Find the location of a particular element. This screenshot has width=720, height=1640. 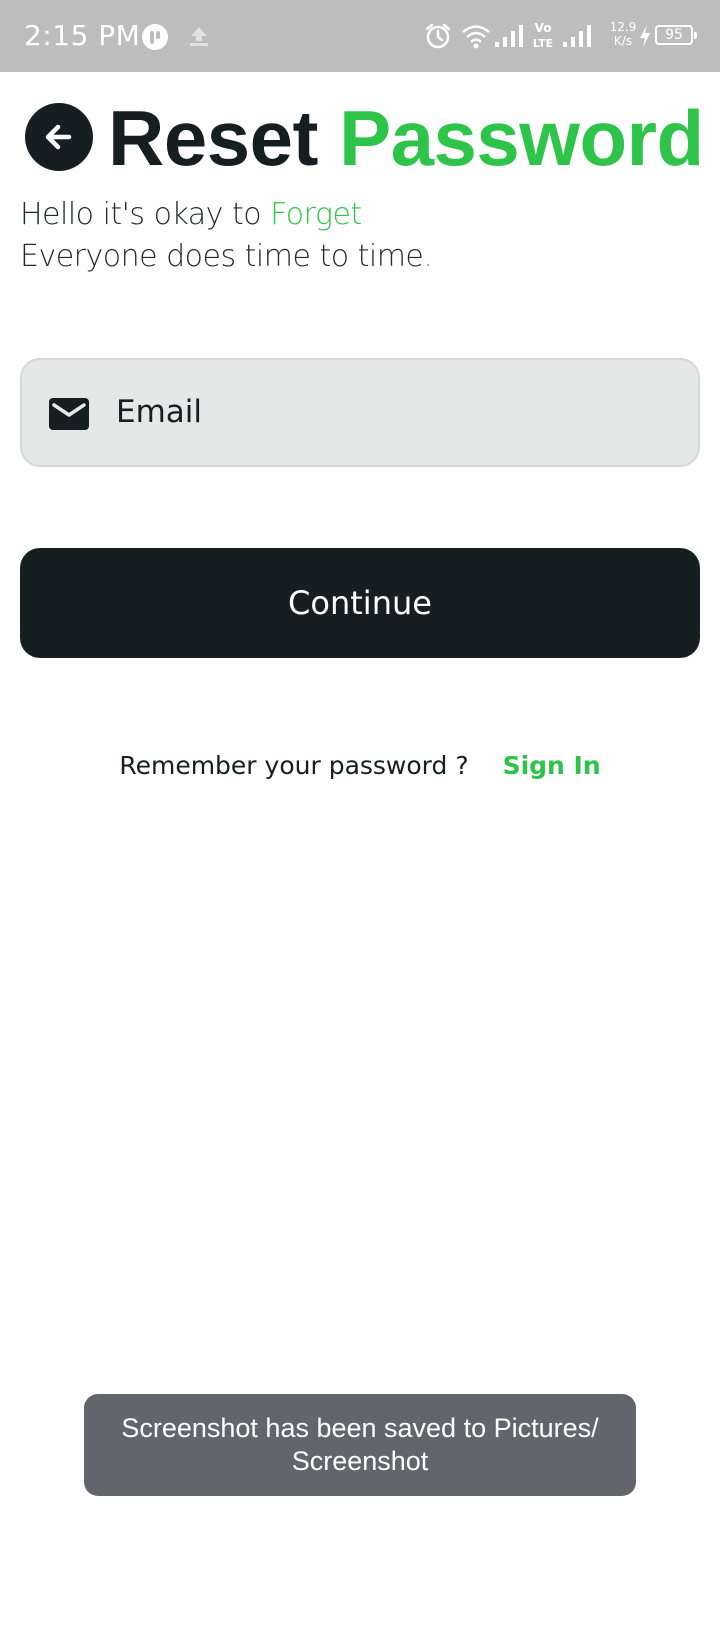

wifi-icon is located at coordinates (476, 37).